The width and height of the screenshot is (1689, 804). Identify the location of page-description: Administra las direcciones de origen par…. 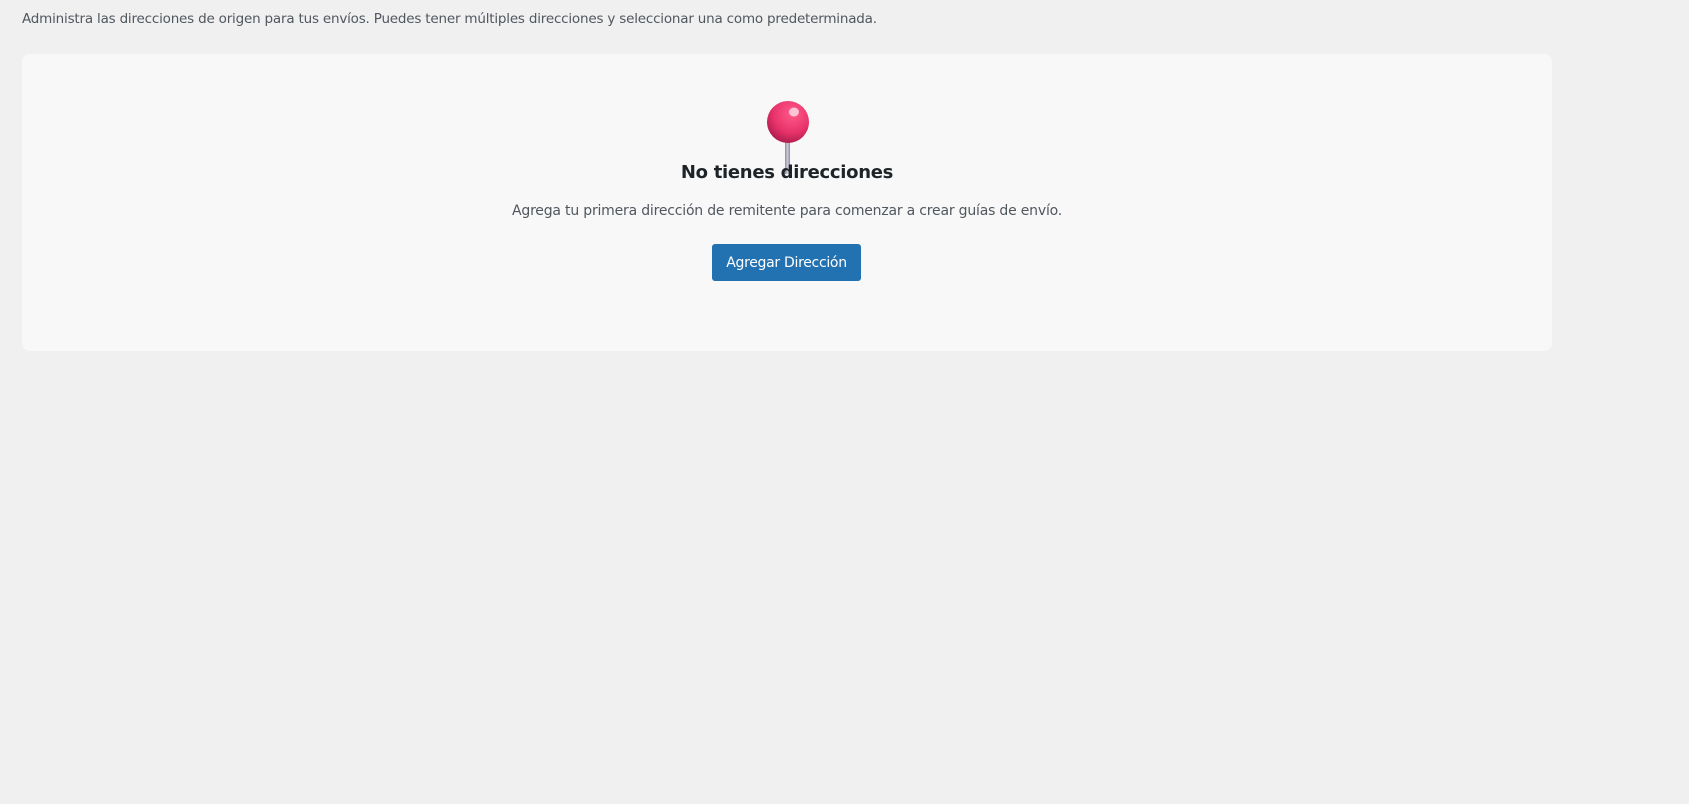
(449, 19).